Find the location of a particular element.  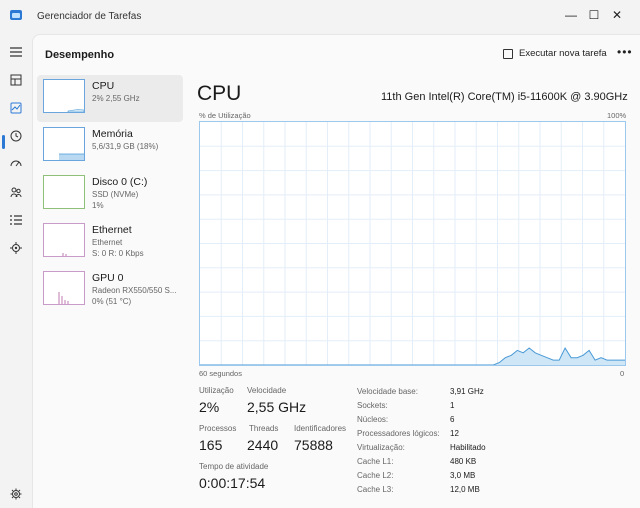

close-button: ✕ is located at coordinates (617, 15).